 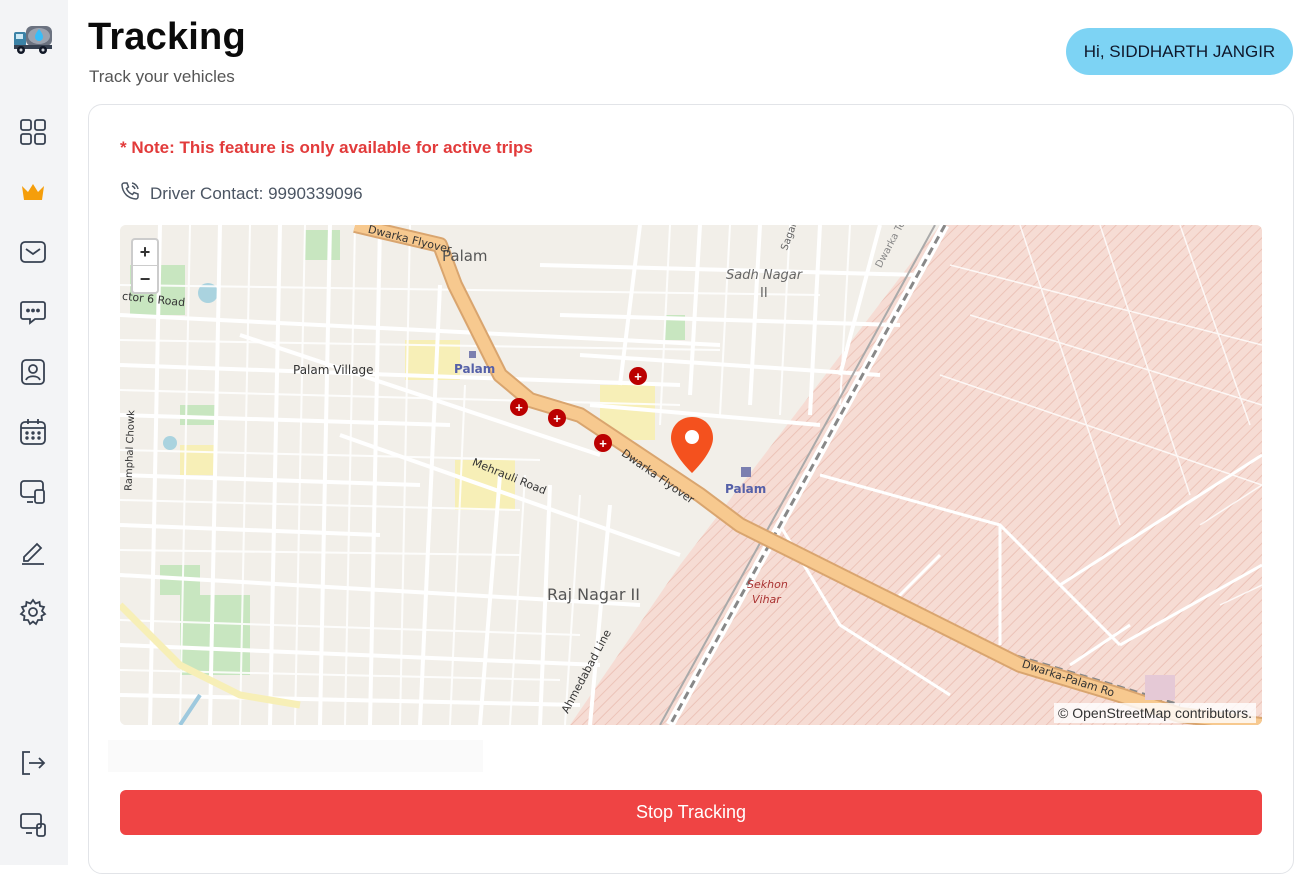 I want to click on sidebar, so click(x=34, y=432).